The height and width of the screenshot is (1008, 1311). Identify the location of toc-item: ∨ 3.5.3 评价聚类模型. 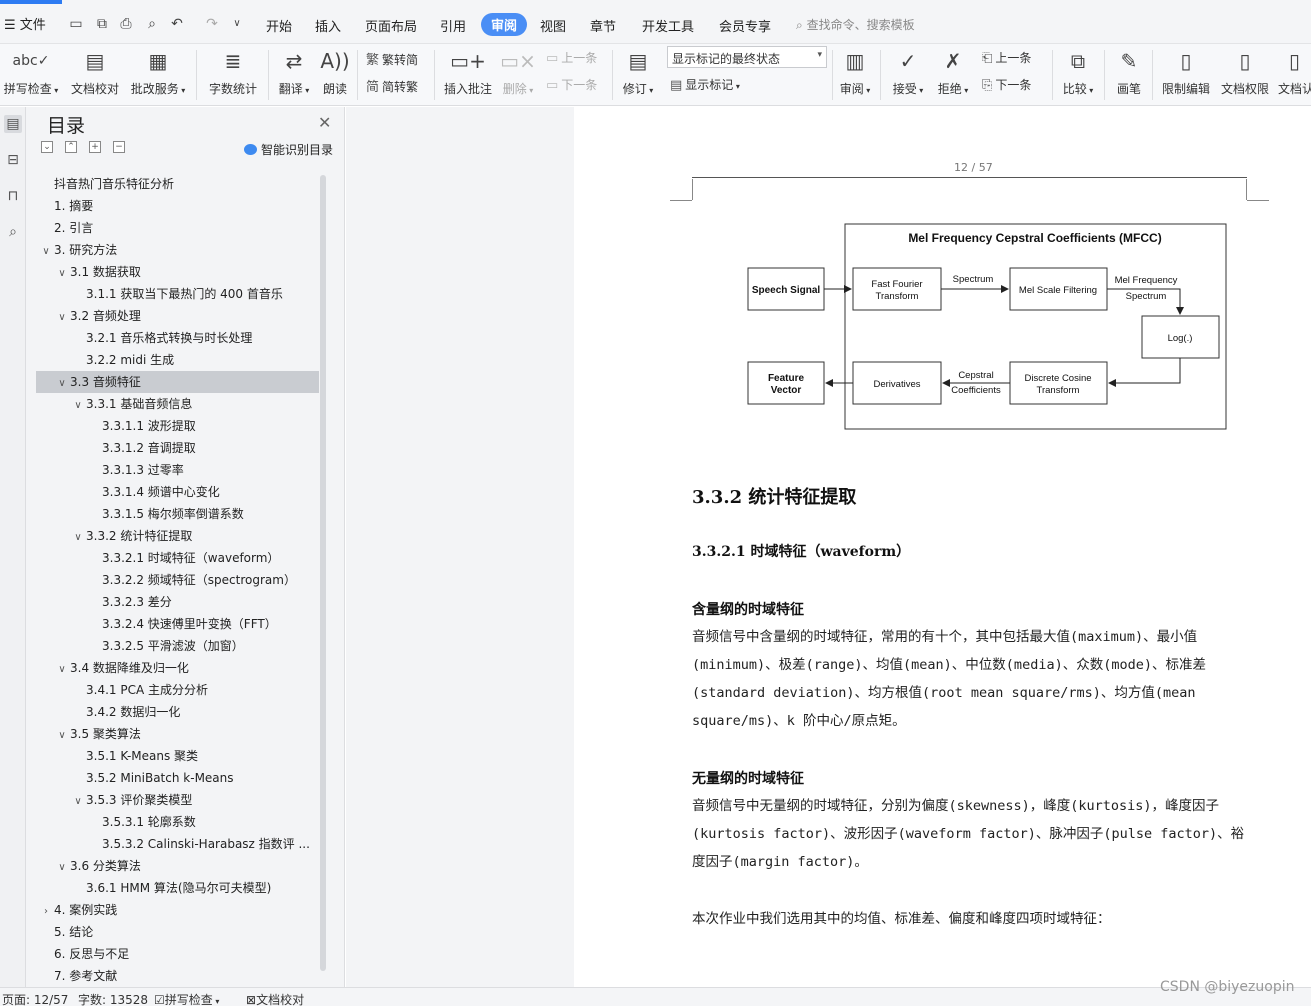
(177, 800).